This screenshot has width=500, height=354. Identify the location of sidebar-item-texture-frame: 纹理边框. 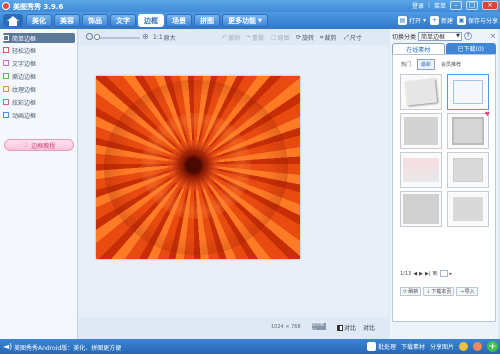
(39, 89).